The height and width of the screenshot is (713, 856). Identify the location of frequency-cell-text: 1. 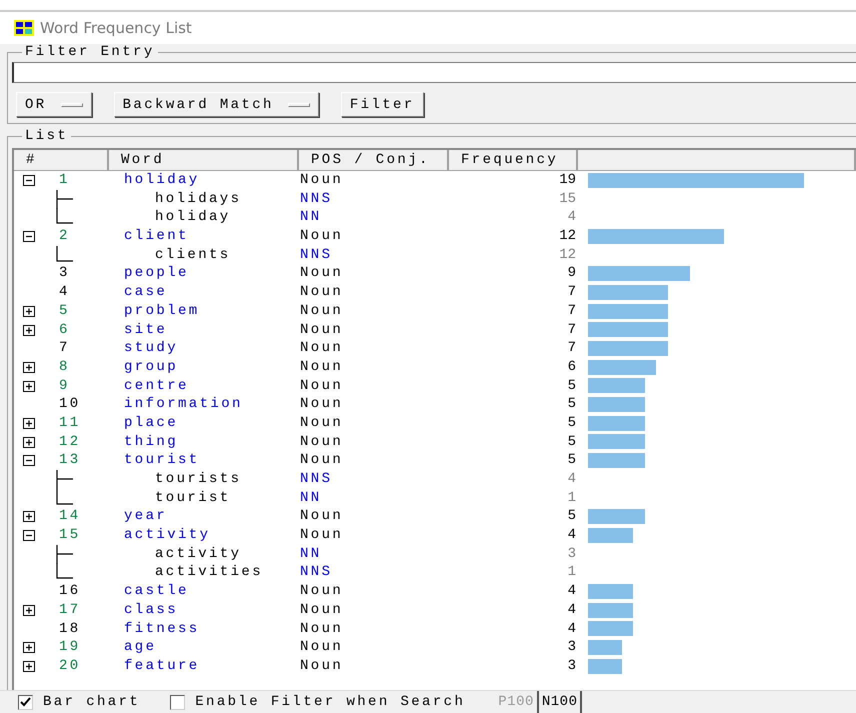
(571, 498).